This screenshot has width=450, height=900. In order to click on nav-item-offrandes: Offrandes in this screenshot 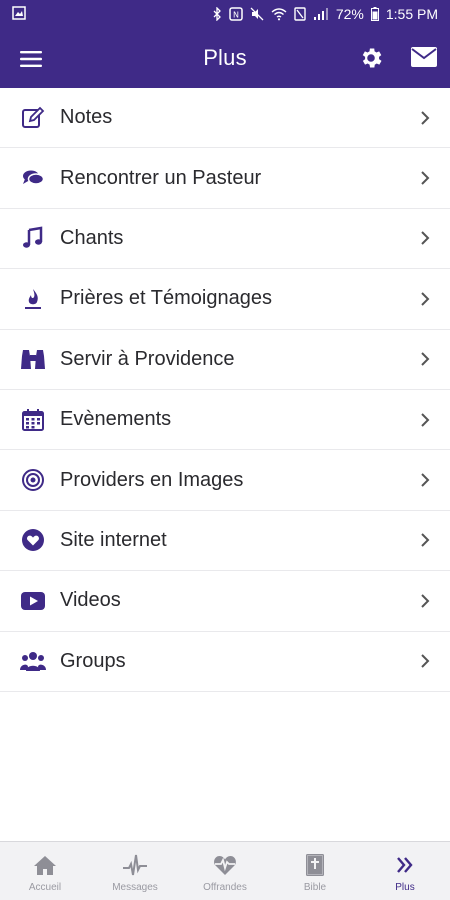, I will do `click(225, 871)`.